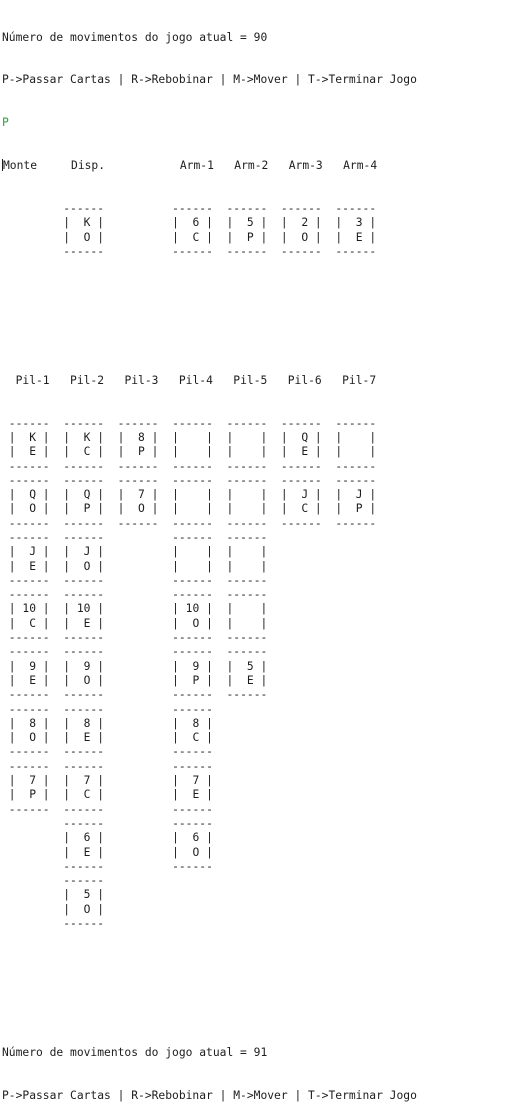  What do you see at coordinates (209, 824) in the screenshot?
I see `pile-card-line: ------ ------` at bounding box center [209, 824].